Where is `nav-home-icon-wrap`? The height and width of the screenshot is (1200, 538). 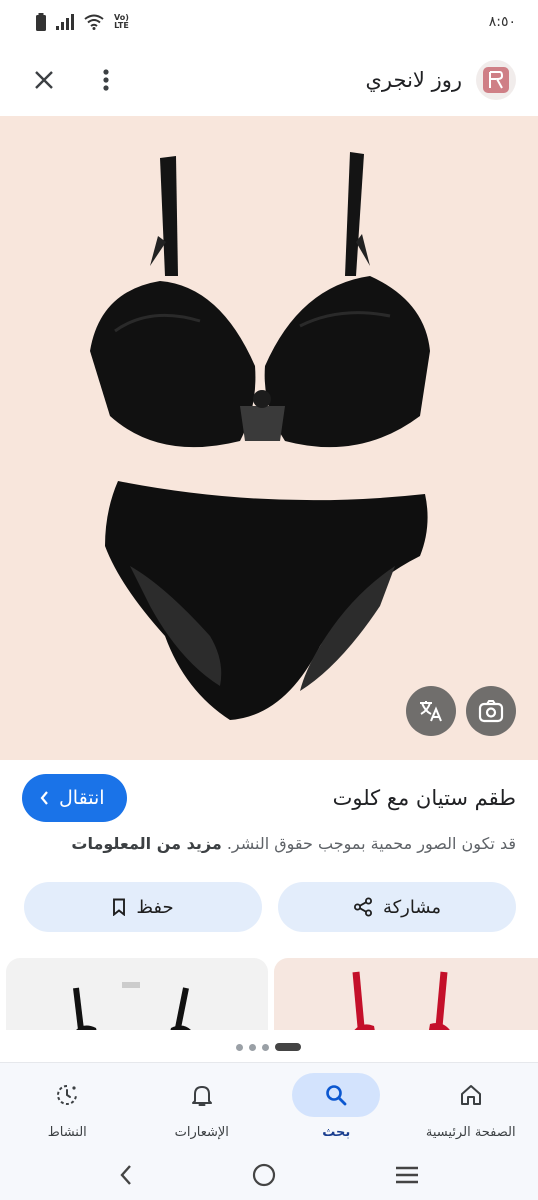 nav-home-icon-wrap is located at coordinates (471, 1095).